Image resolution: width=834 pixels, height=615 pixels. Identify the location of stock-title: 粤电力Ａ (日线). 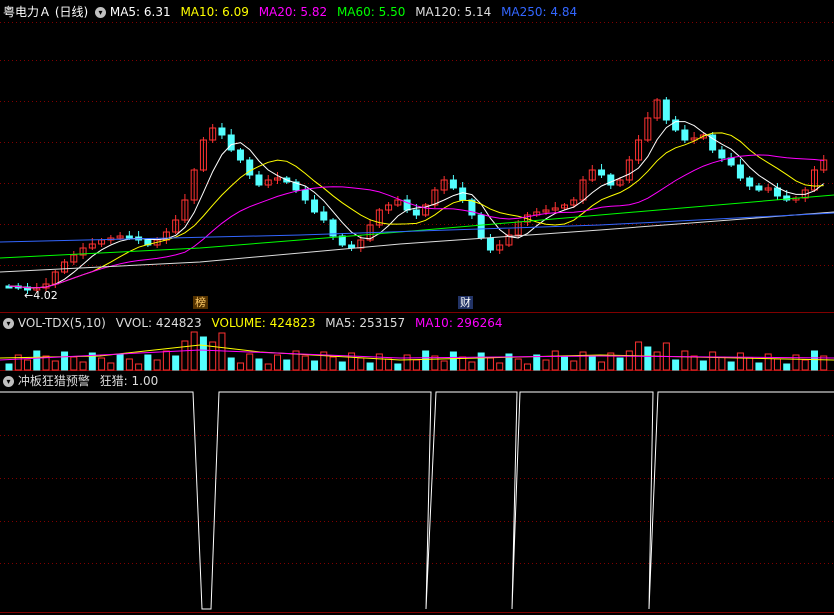
(45, 12).